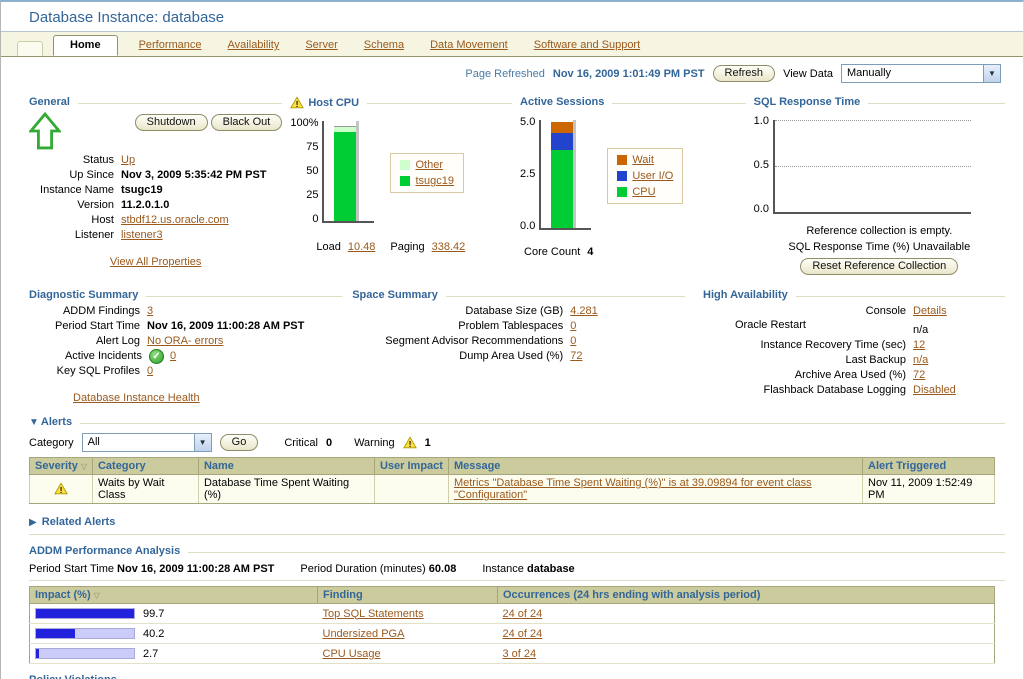 This screenshot has height=679, width=1024. I want to click on database-size-link: 4.281, so click(627, 311).